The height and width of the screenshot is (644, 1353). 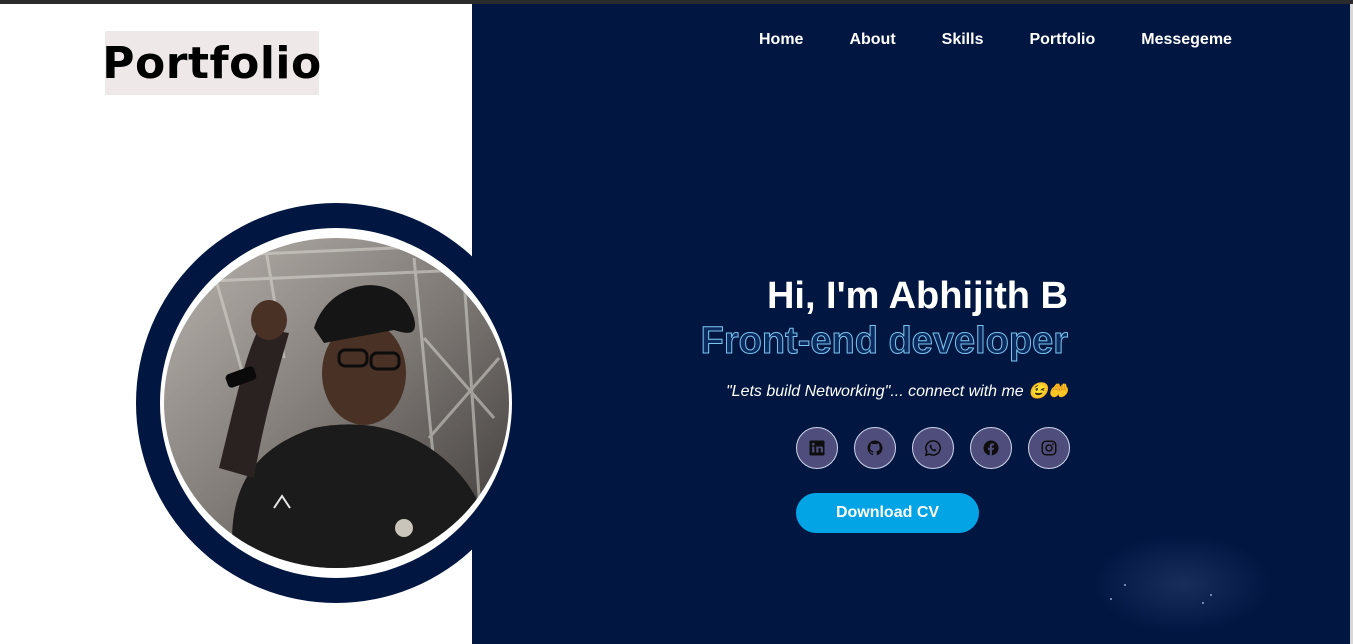 I want to click on whatsapp-link, so click(x=933, y=448).